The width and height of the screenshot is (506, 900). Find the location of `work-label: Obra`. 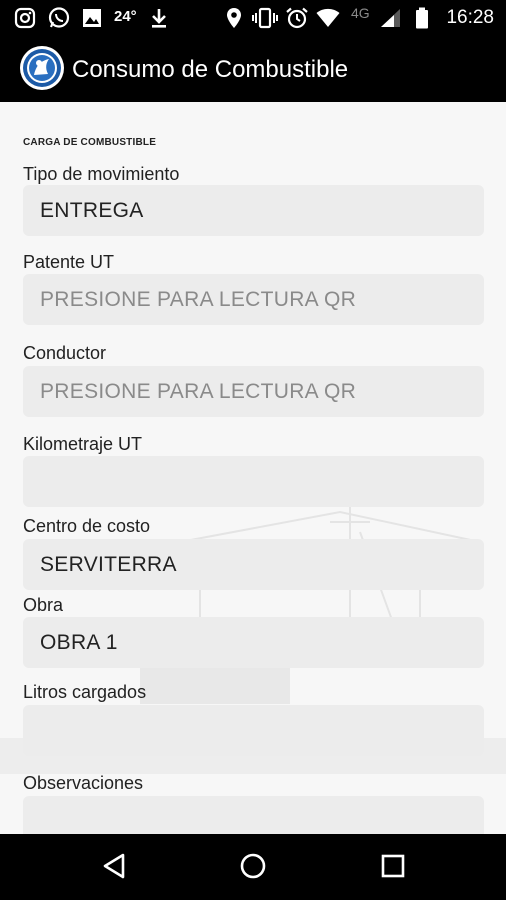

work-label: Obra is located at coordinates (43, 605).